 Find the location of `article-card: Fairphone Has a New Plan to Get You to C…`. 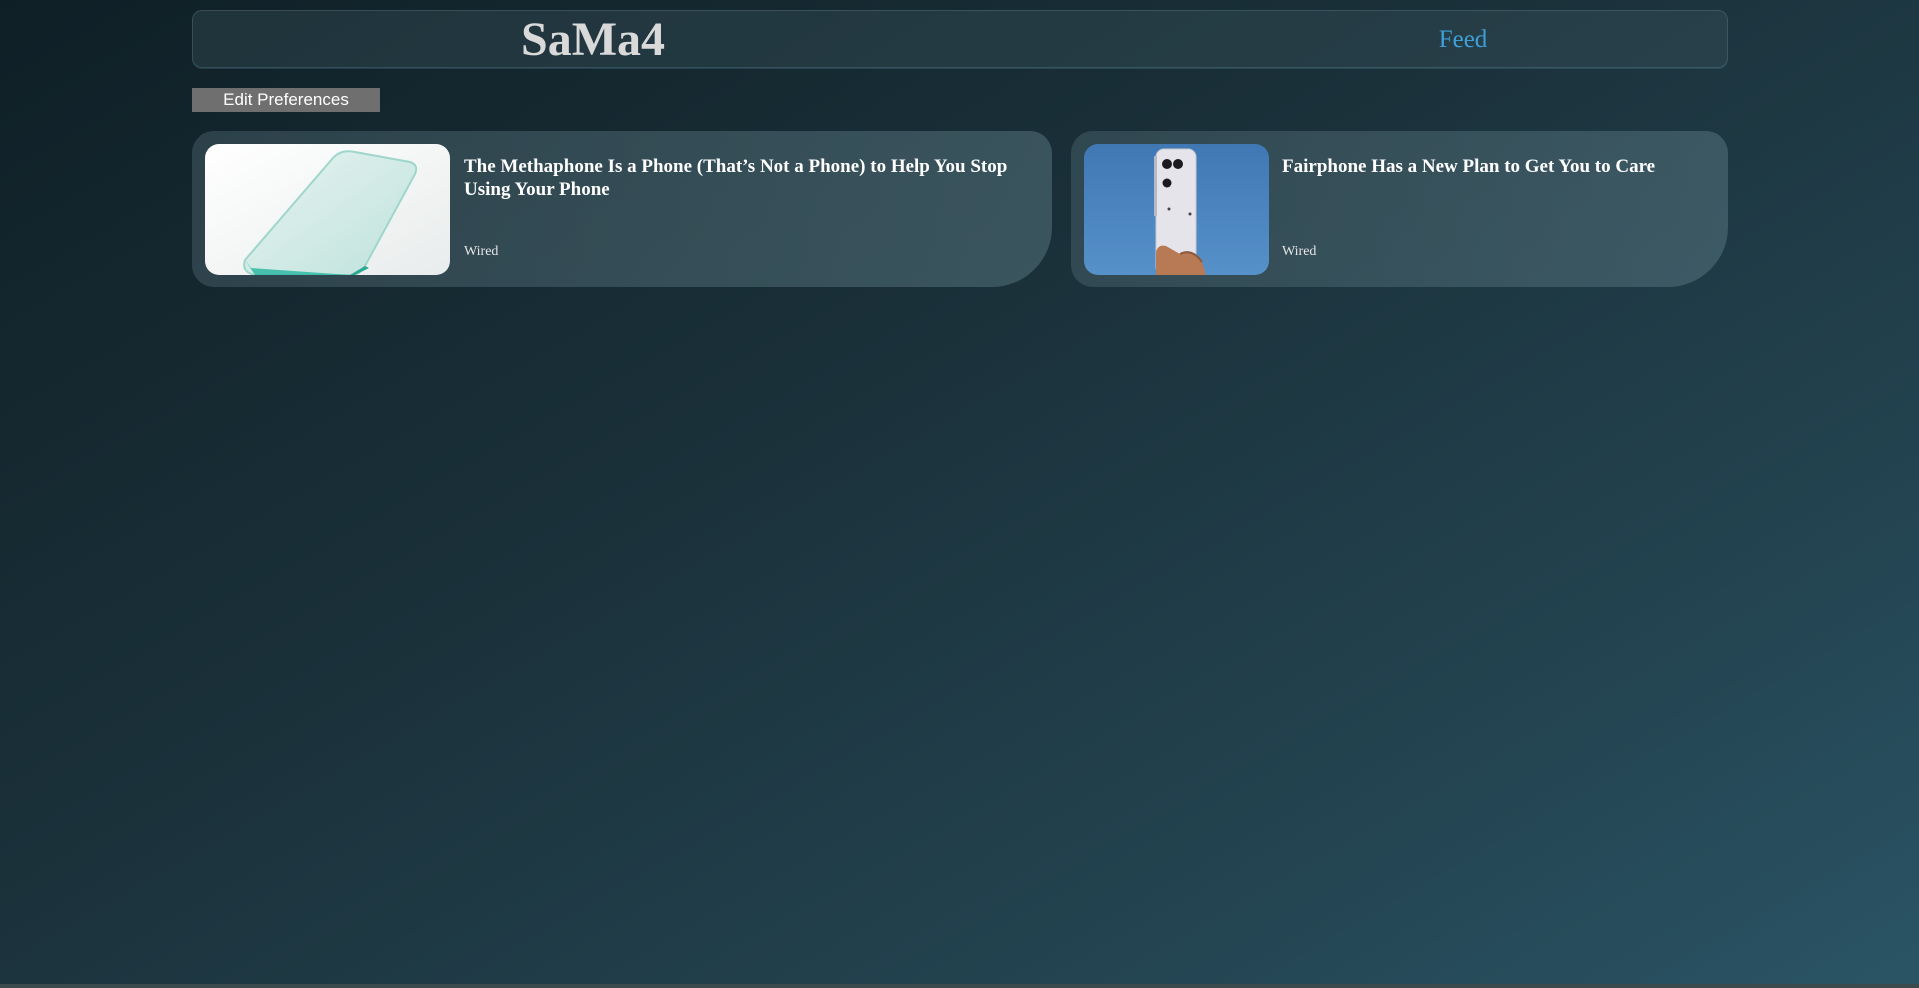

article-card: Fairphone Has a New Plan to Get You to C… is located at coordinates (1399, 209).